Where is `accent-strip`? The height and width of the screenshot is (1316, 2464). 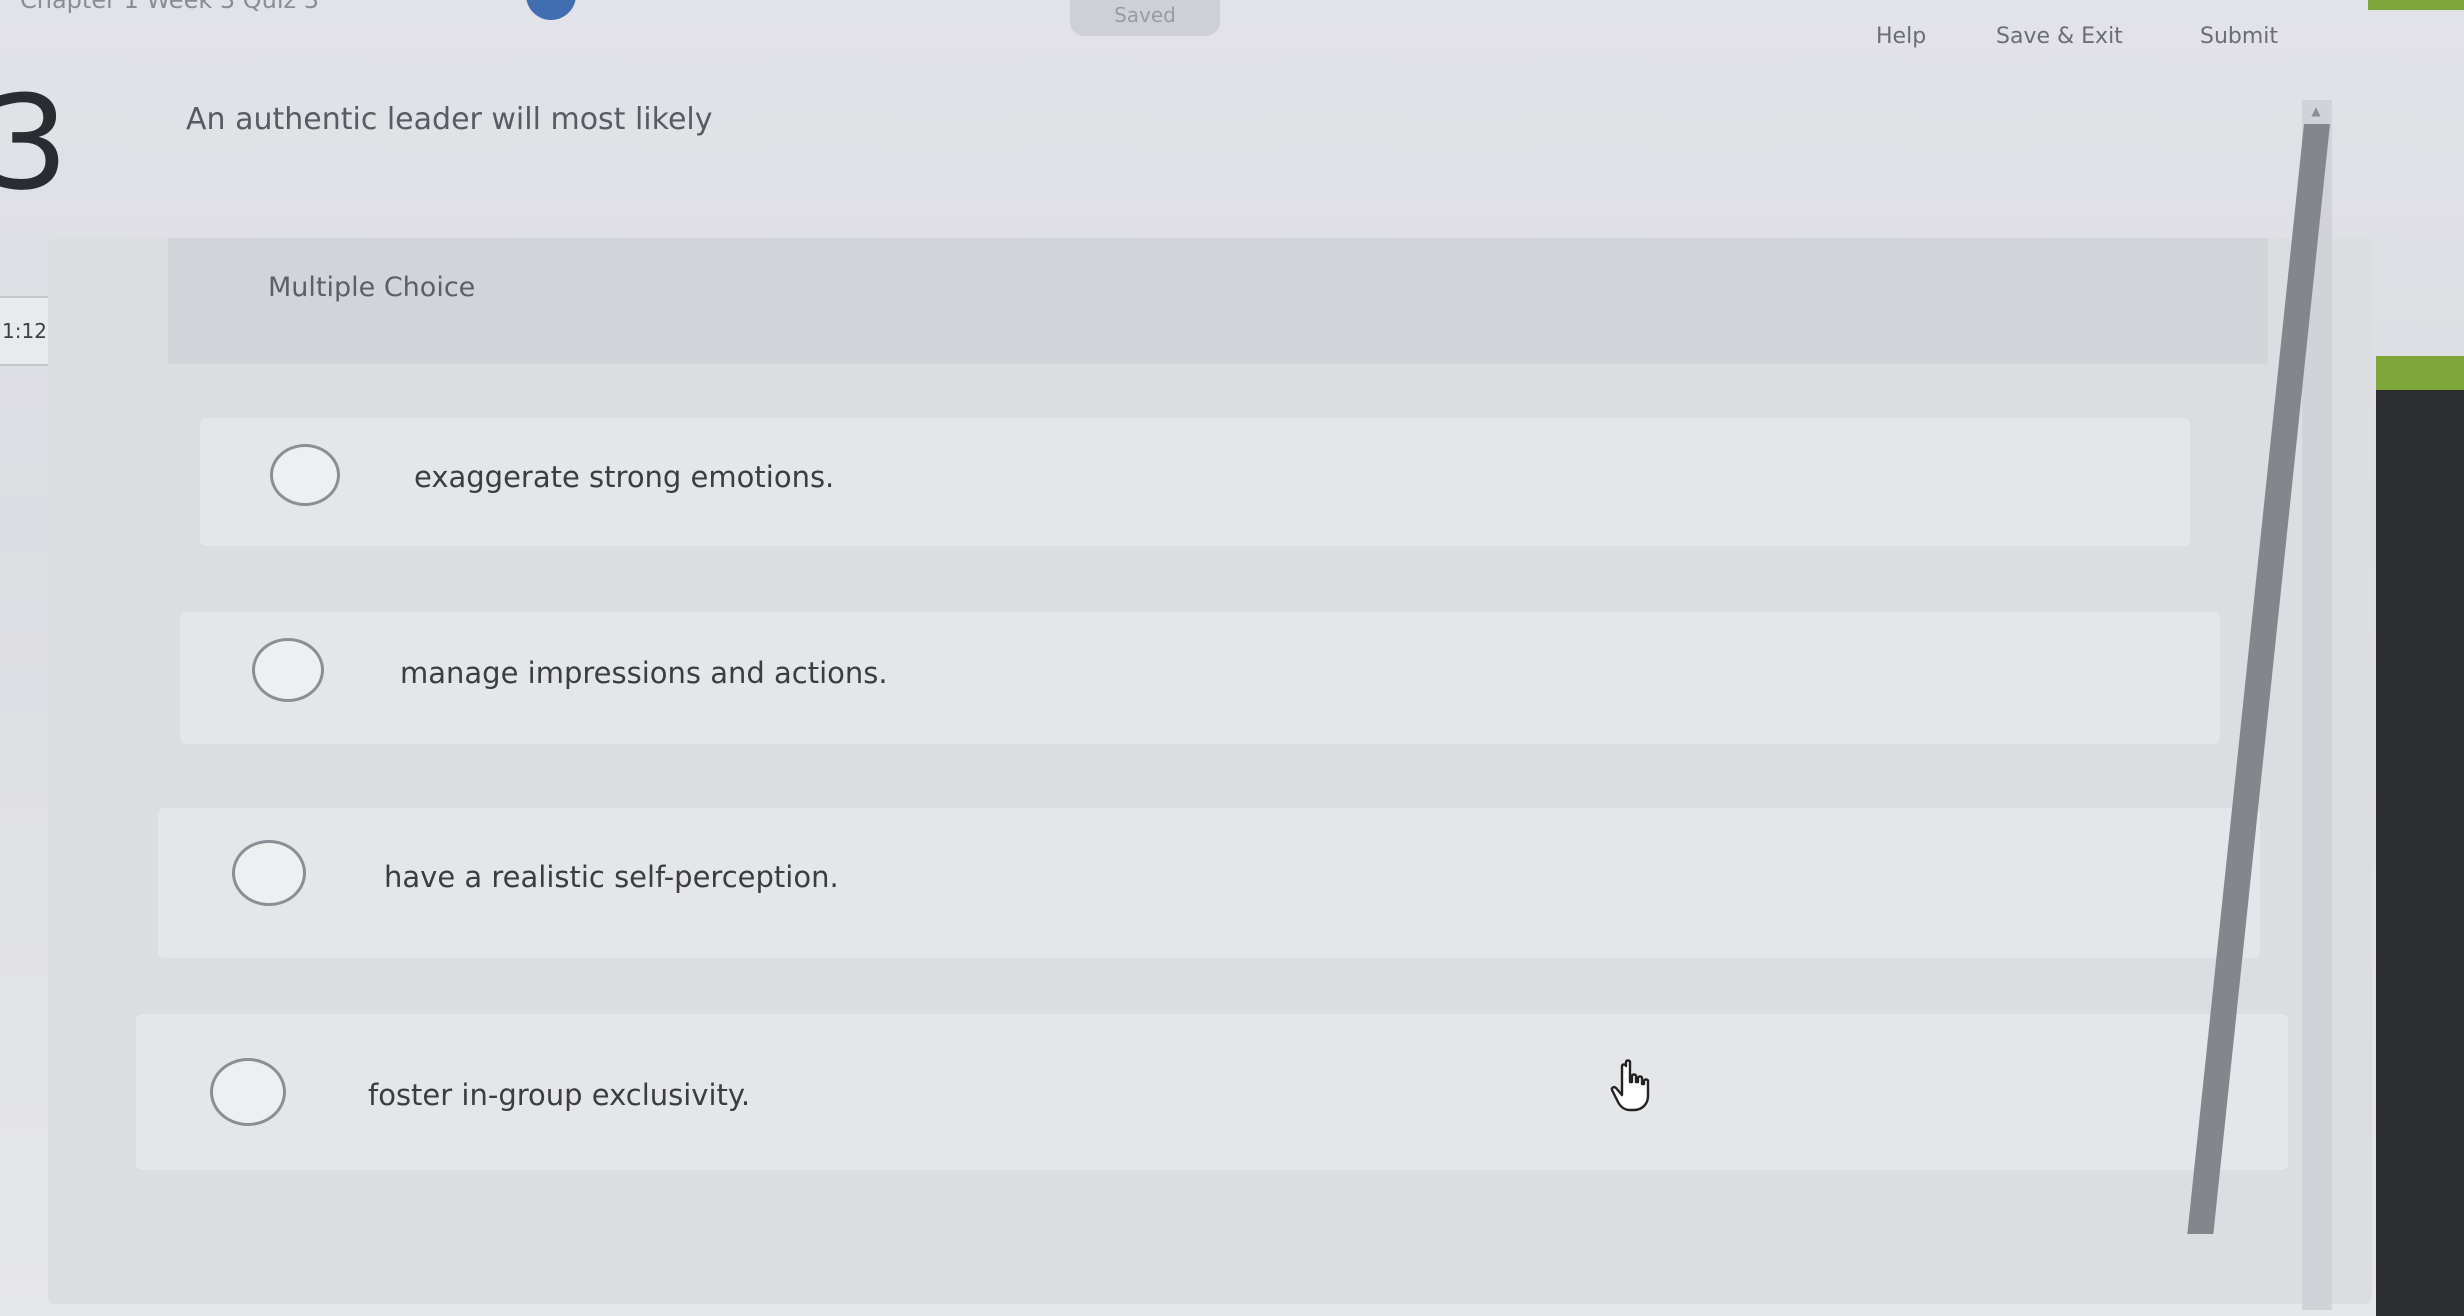 accent-strip is located at coordinates (2416, 5).